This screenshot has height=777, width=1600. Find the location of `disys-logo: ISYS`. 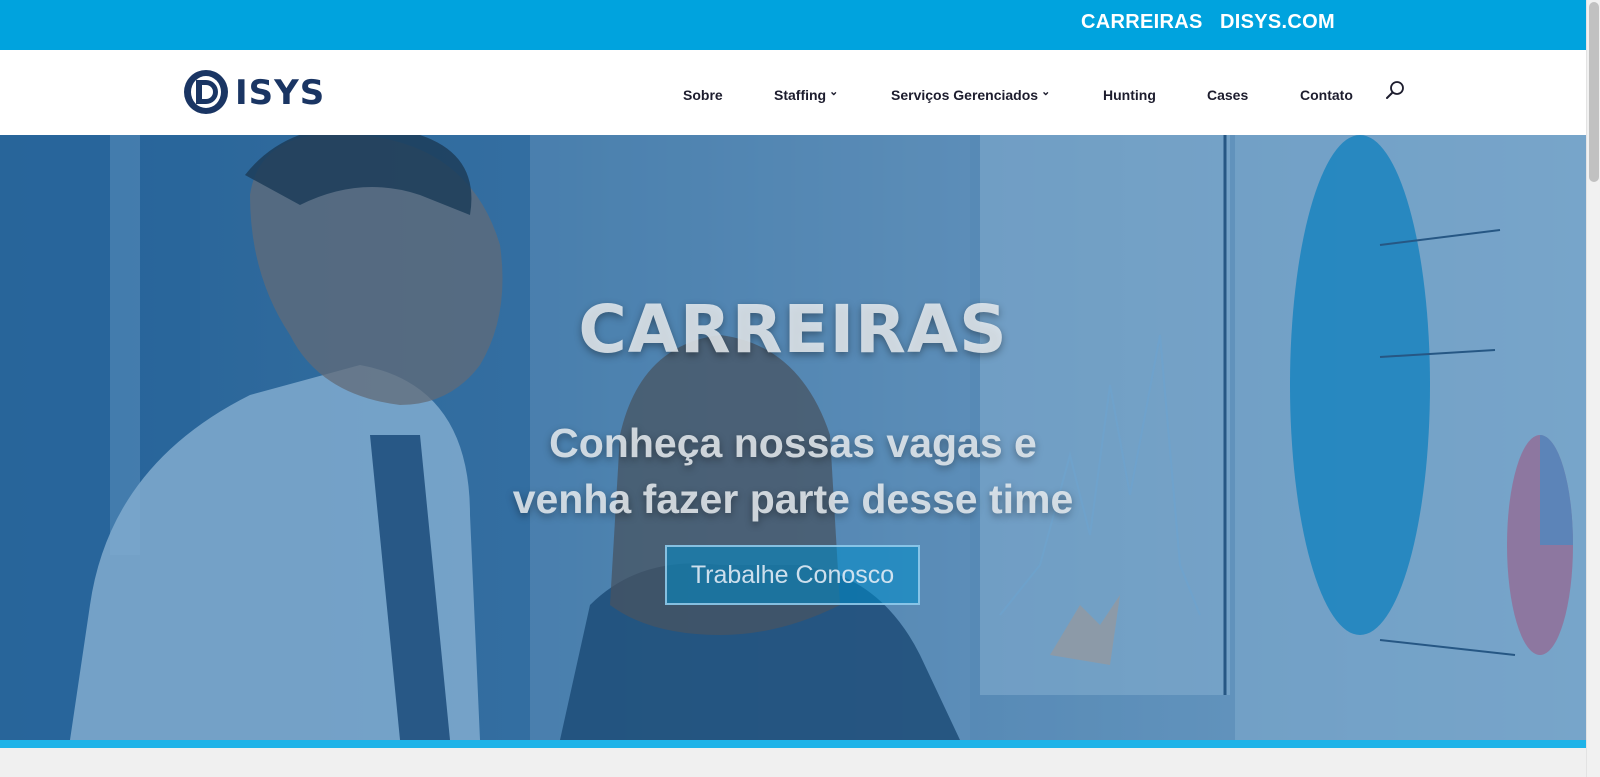

disys-logo: ISYS is located at coordinates (273, 92).